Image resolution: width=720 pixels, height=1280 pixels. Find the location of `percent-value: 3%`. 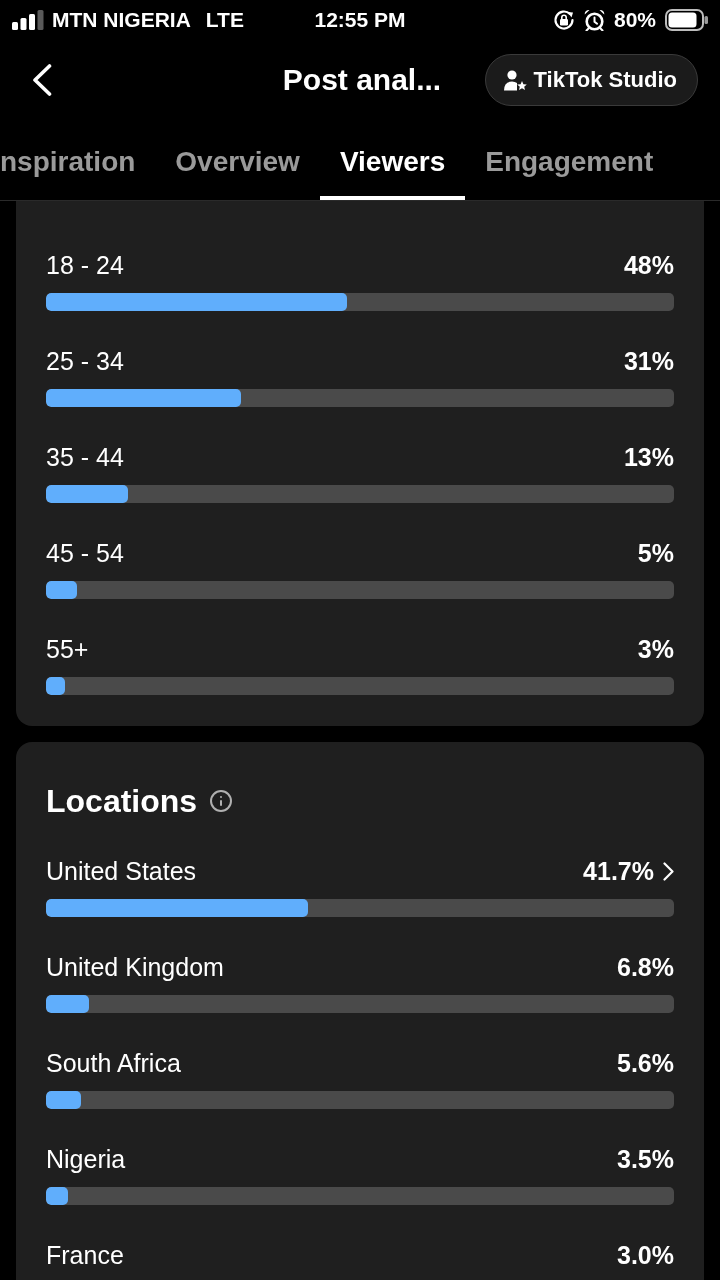

percent-value: 3% is located at coordinates (655, 649).